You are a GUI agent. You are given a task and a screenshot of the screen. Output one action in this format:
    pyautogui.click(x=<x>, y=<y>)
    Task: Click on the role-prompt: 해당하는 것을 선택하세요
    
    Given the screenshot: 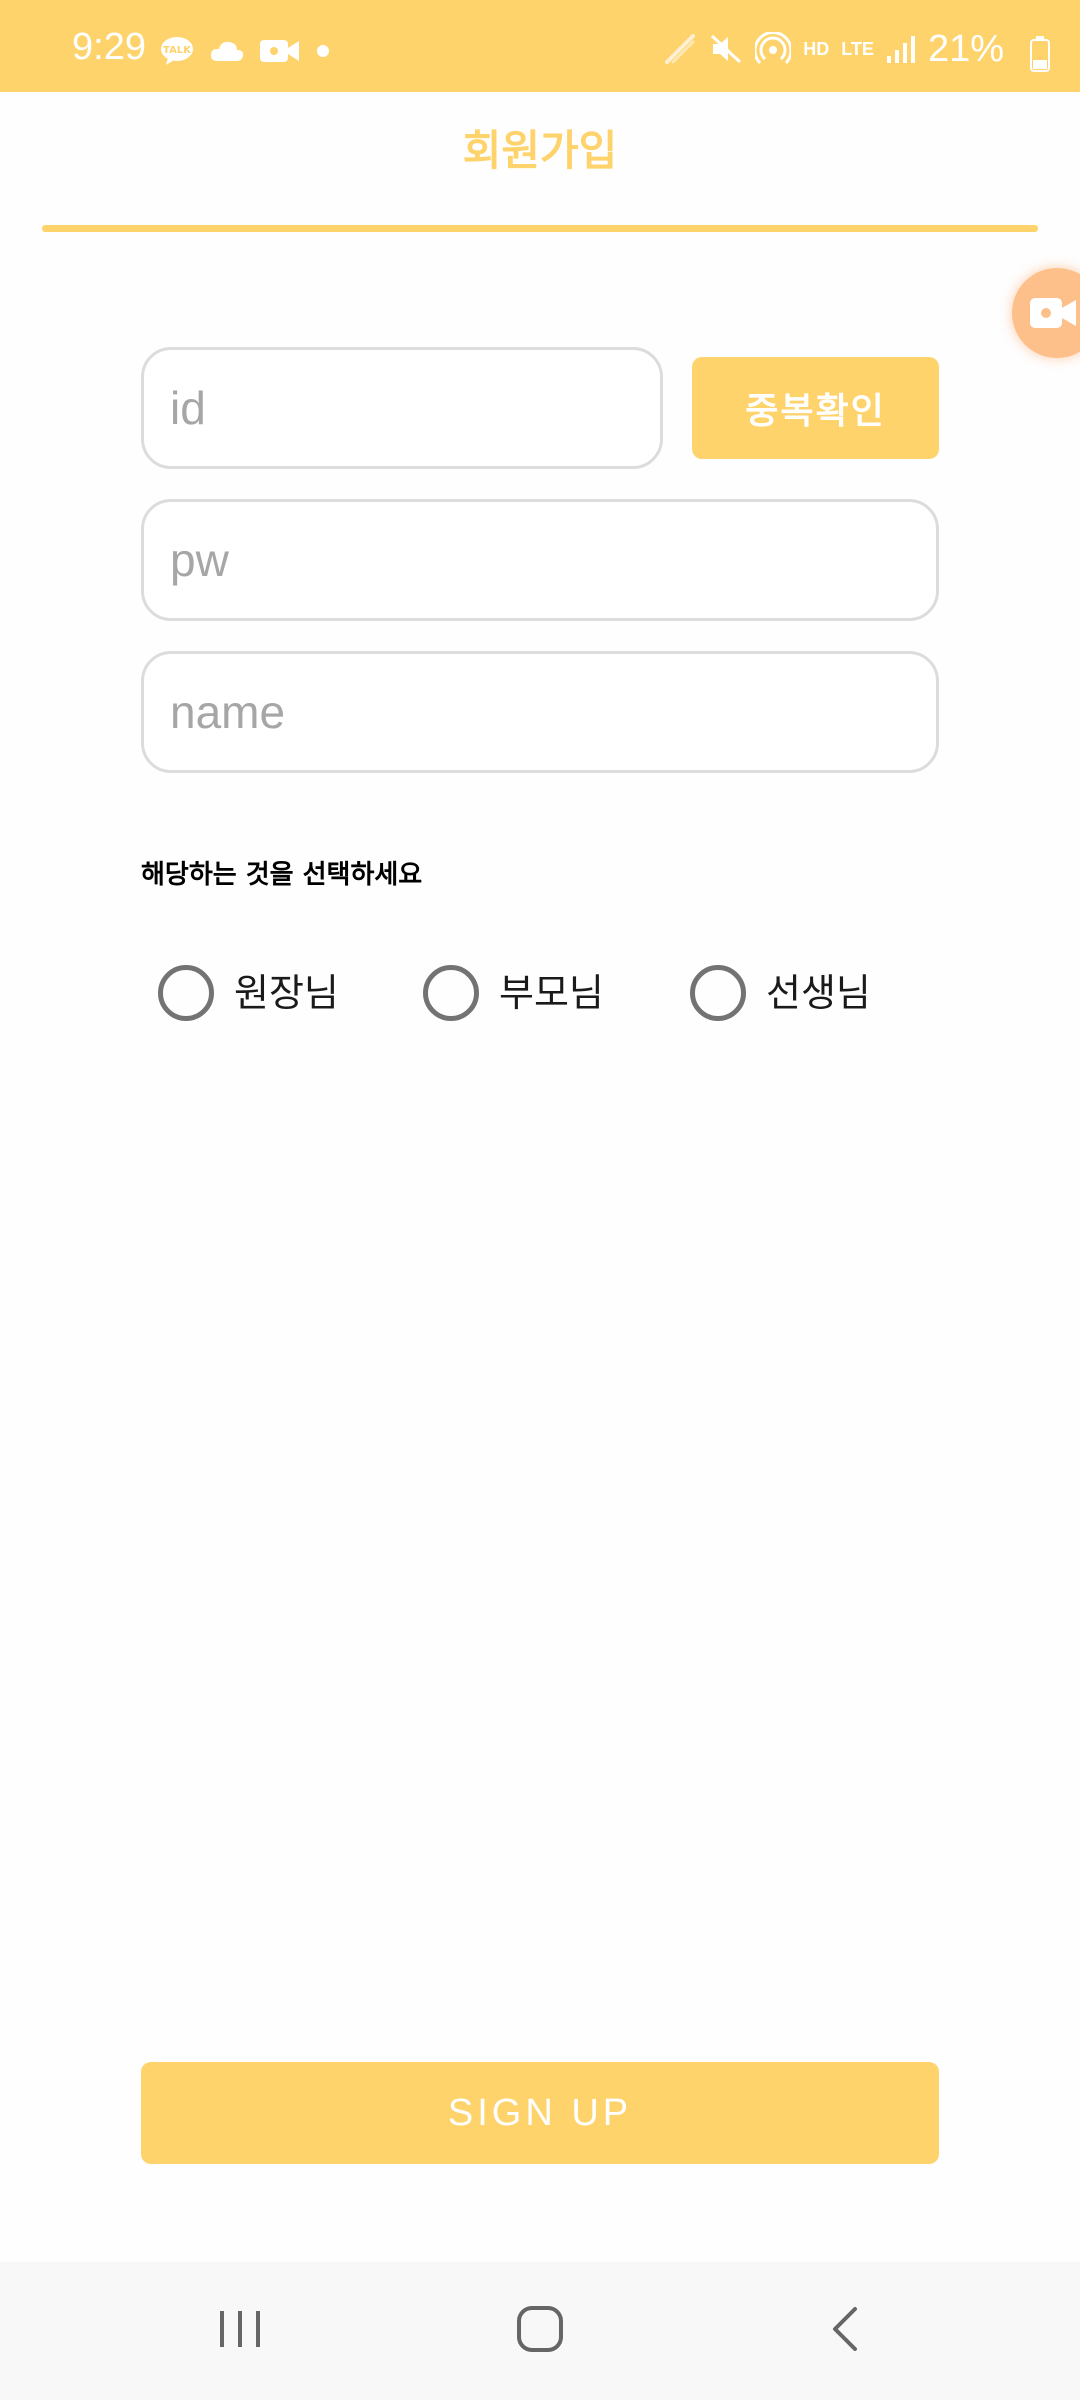 What is the action you would take?
    pyautogui.click(x=282, y=875)
    